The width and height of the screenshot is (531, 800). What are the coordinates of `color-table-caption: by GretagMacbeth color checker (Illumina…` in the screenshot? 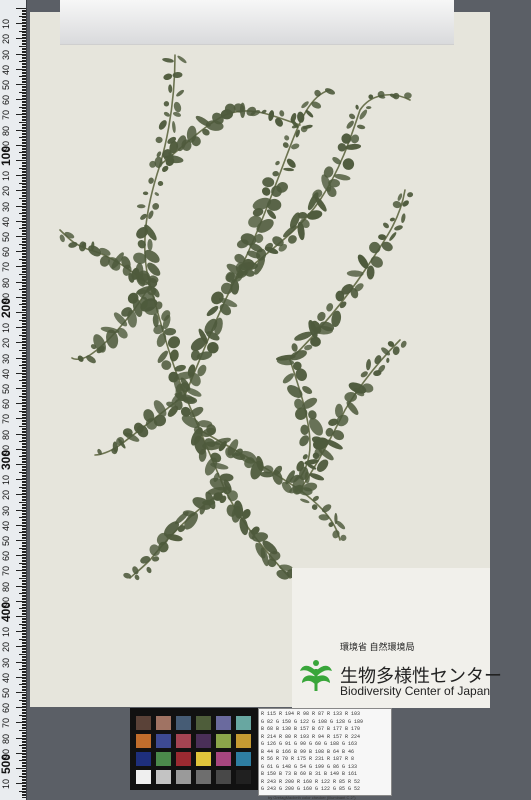 It's located at (312, 797).